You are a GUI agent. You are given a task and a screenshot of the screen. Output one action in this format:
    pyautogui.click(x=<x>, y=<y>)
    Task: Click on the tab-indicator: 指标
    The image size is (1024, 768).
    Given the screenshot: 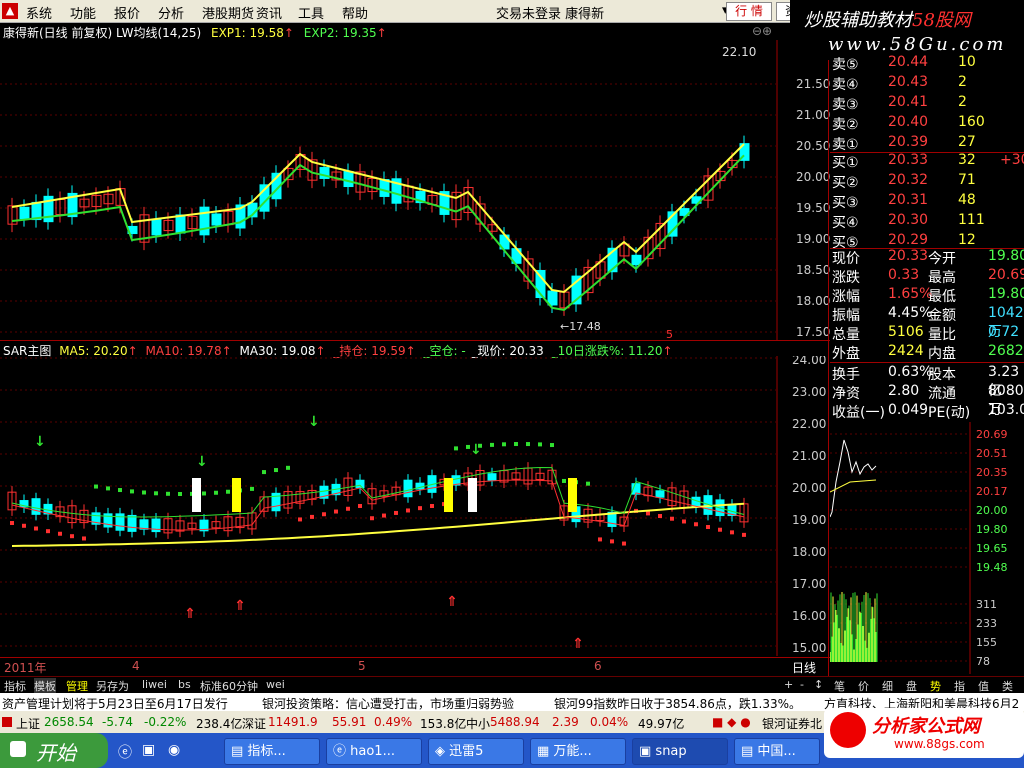 What is the action you would take?
    pyautogui.click(x=15, y=686)
    